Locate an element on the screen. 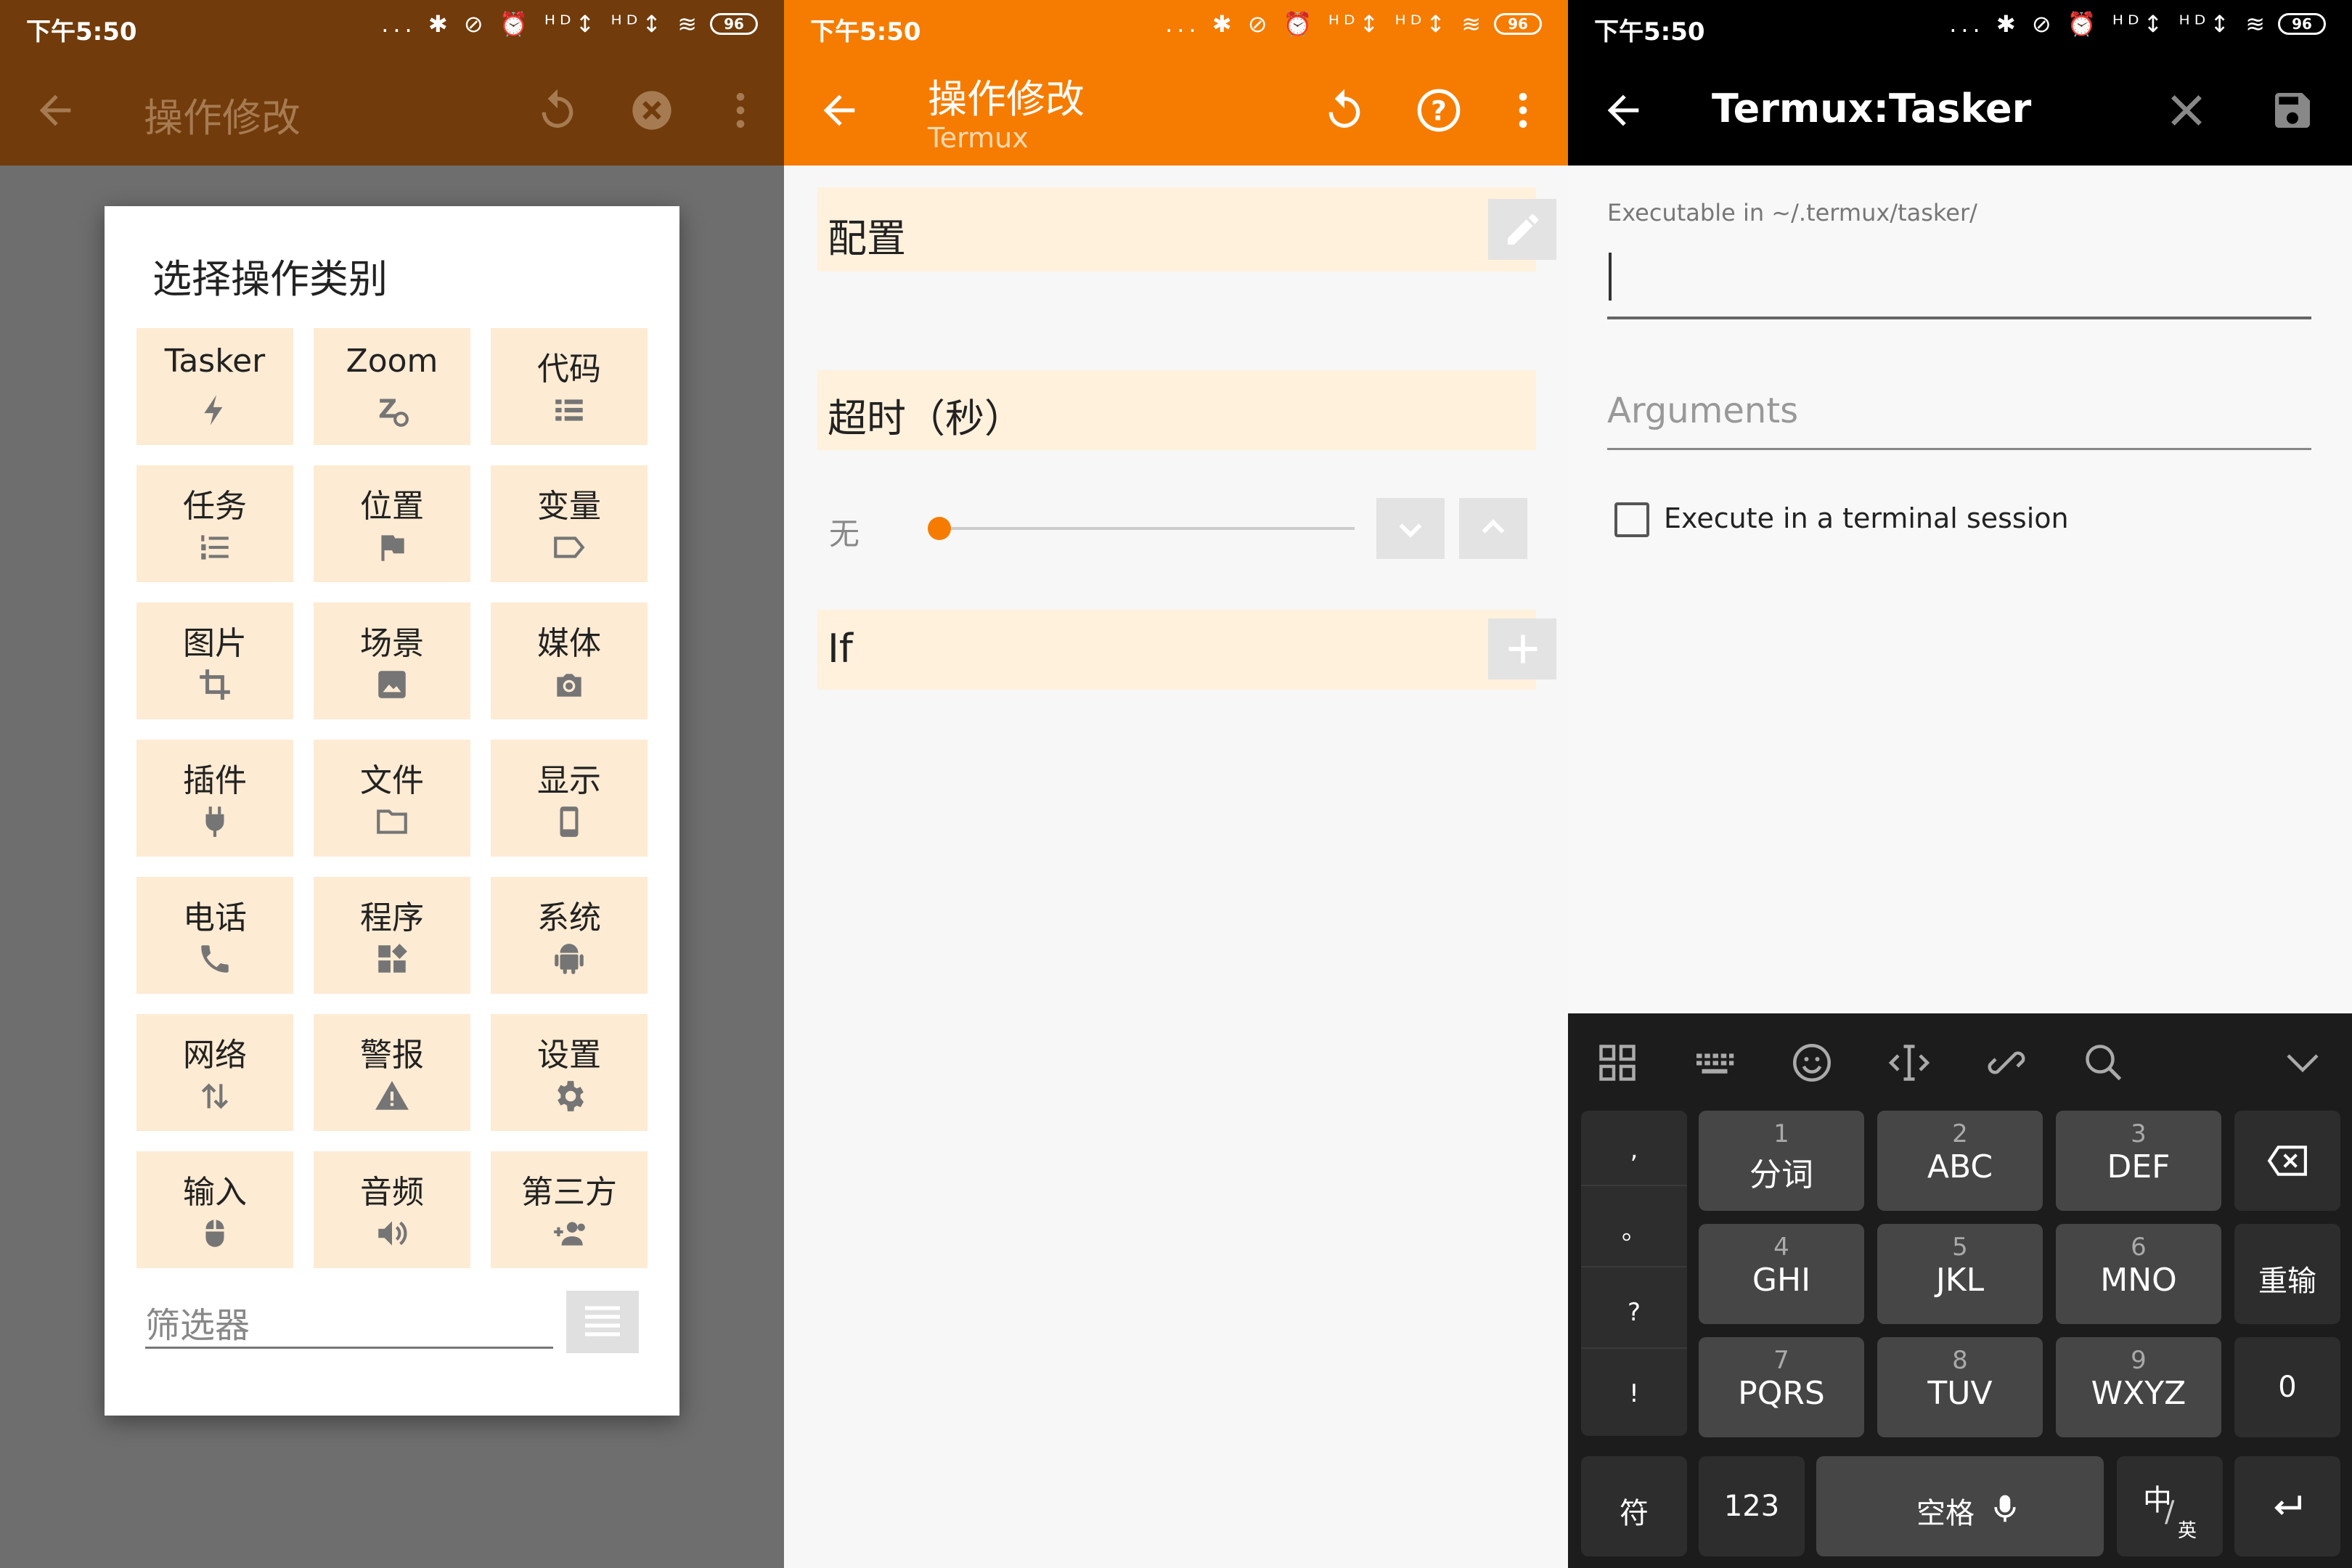  language-en-label: 英 is located at coordinates (2188, 1531).